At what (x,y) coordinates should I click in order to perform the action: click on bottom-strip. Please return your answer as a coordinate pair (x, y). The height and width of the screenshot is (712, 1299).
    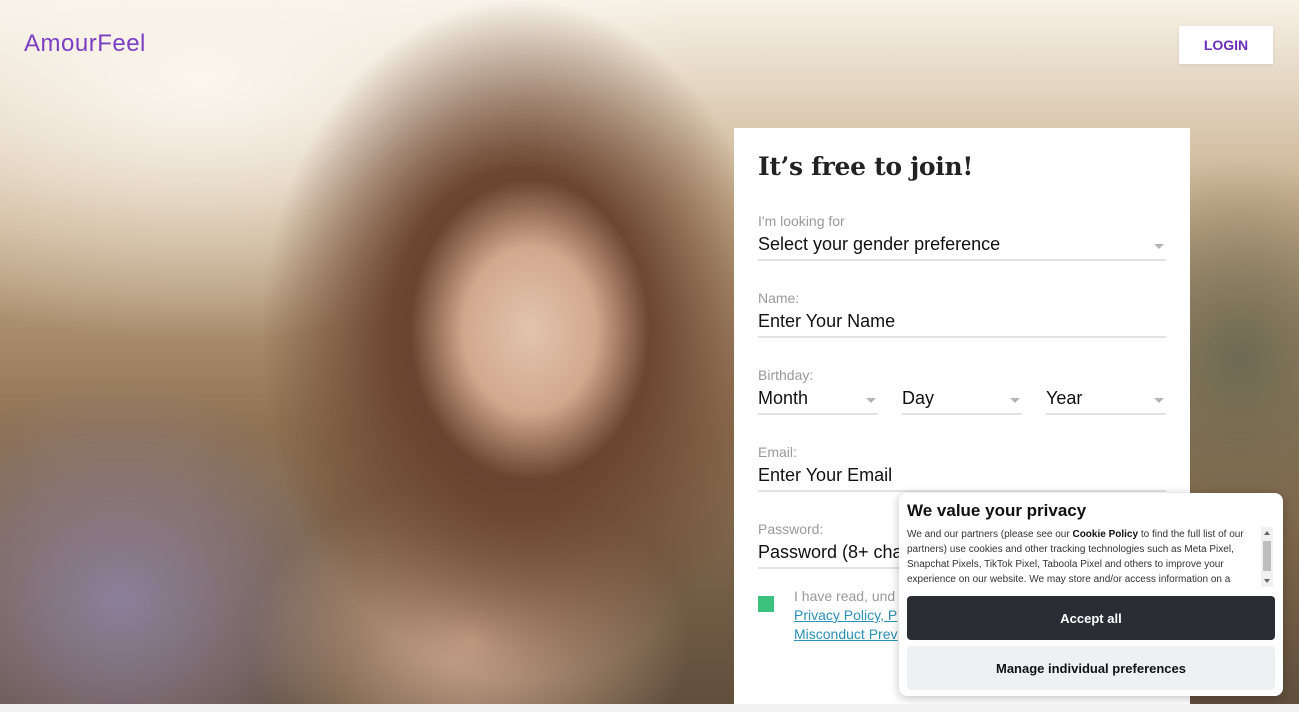
    Looking at the image, I should click on (649, 708).